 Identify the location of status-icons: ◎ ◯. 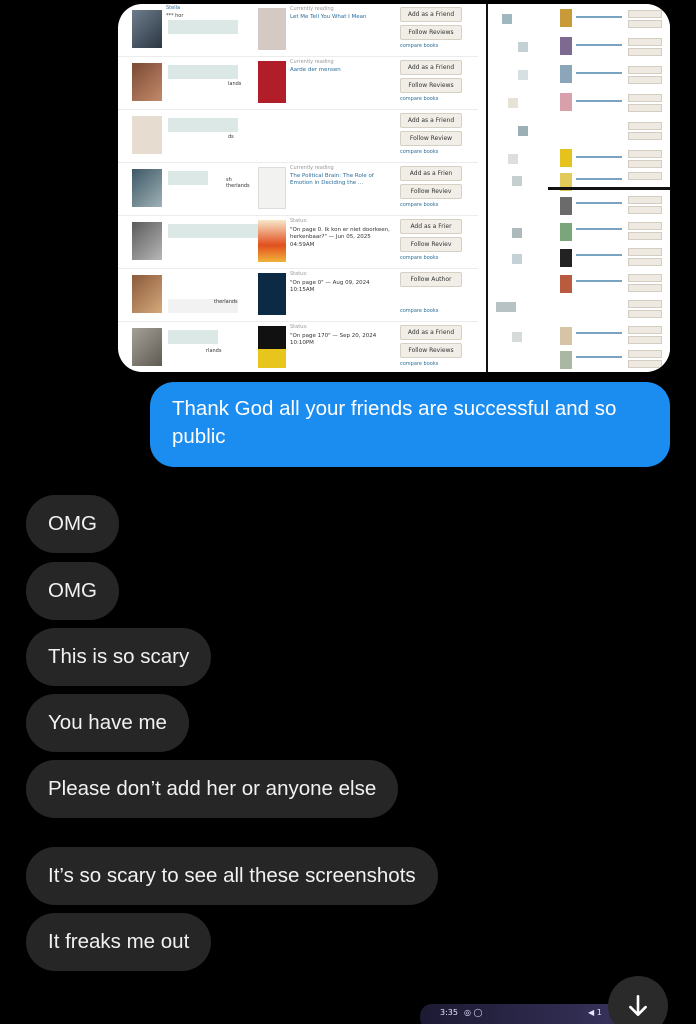
(473, 1012).